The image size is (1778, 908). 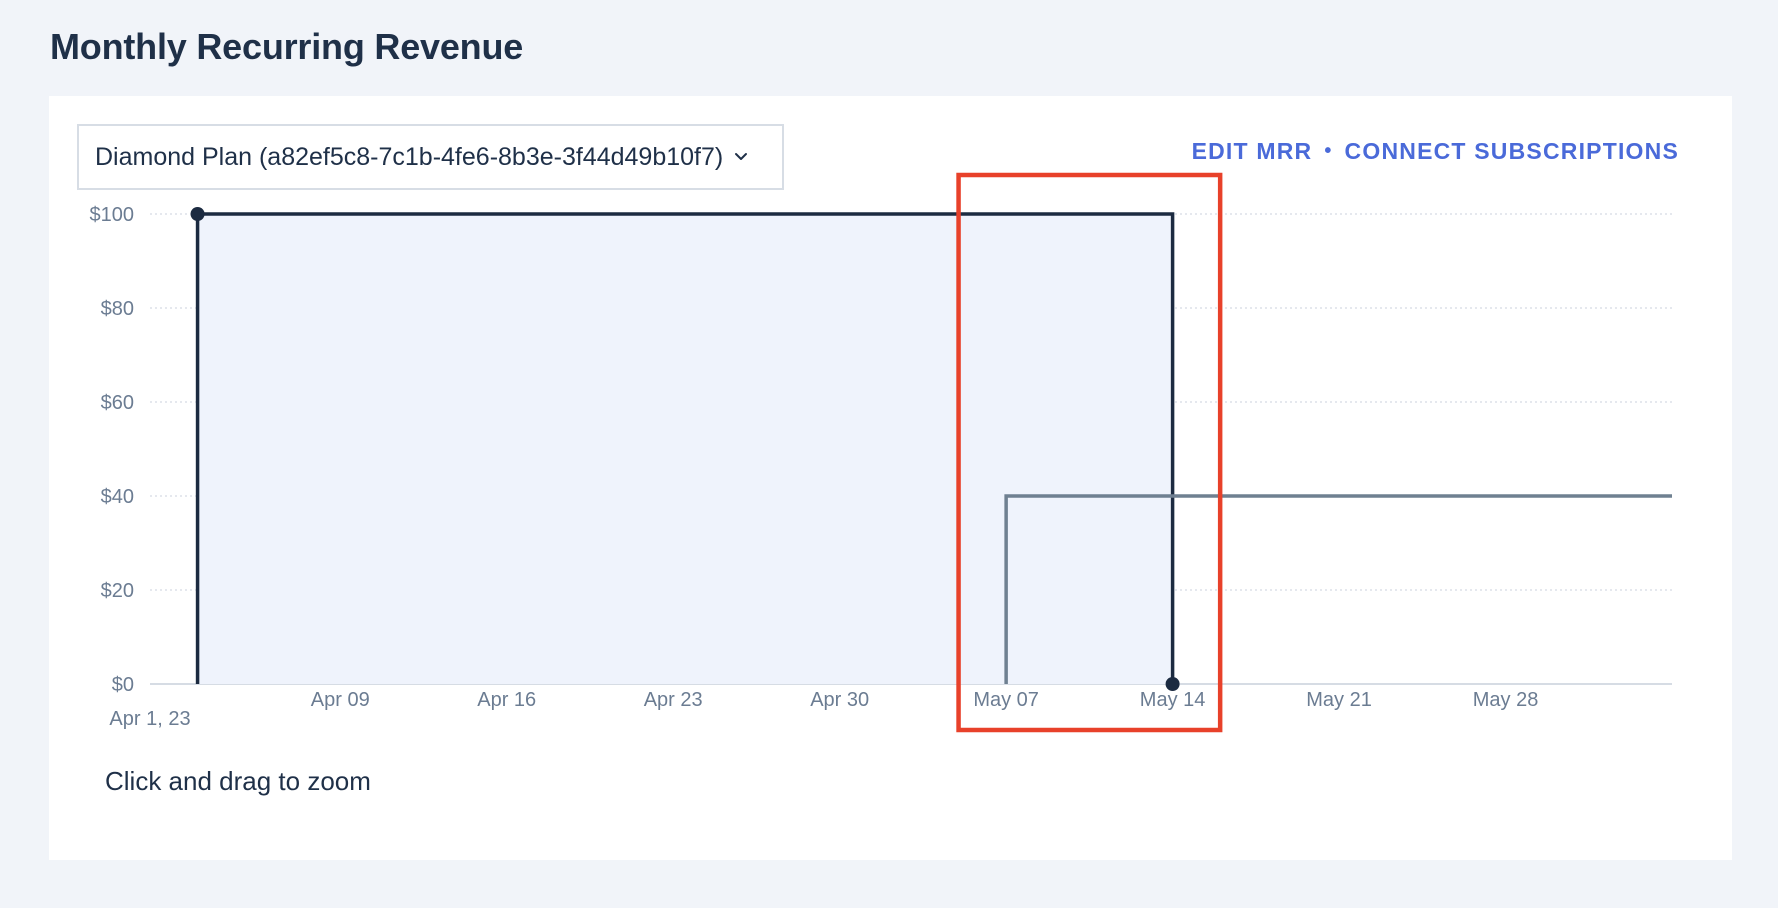 What do you see at coordinates (1173, 700) in the screenshot?
I see `x-tick-label: May 14` at bounding box center [1173, 700].